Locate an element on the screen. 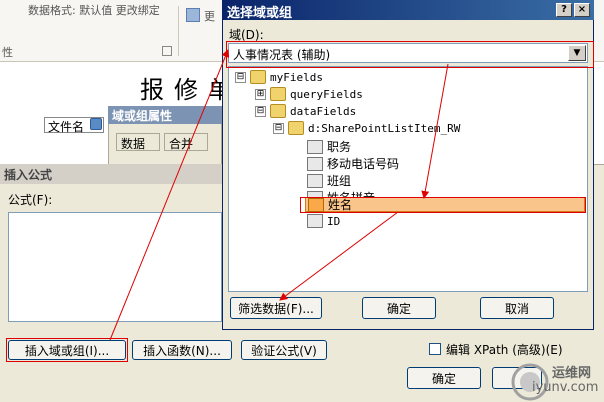 The image size is (604, 402). arrow-to-domain is located at coordinates (169, 195).